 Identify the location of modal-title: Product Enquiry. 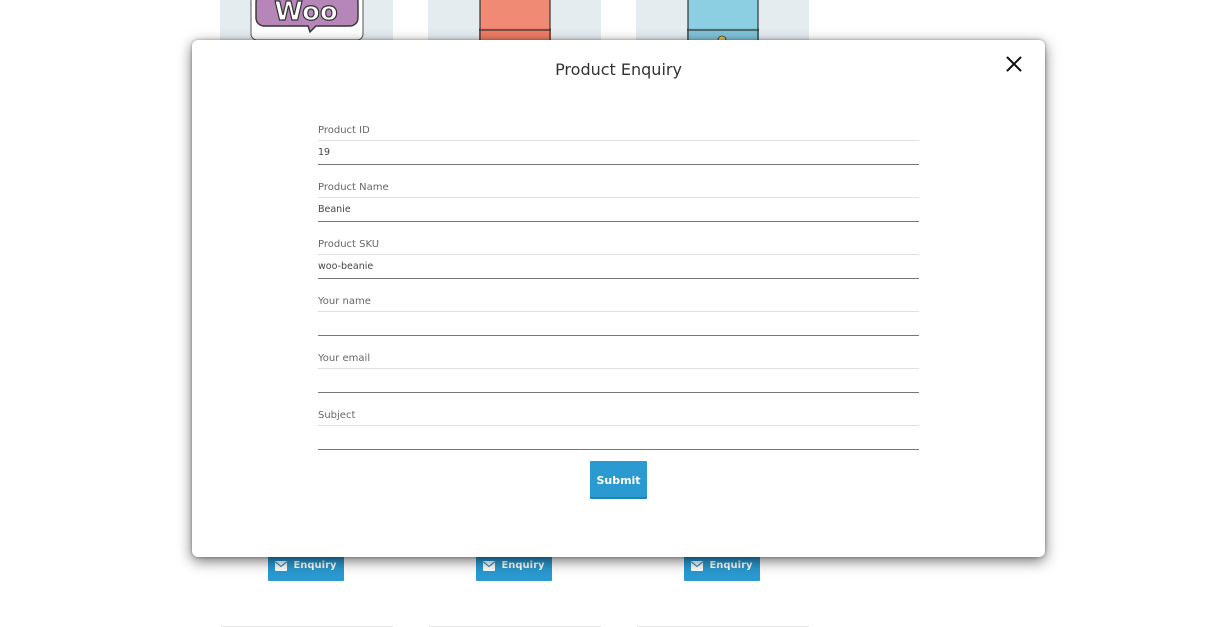
(618, 69).